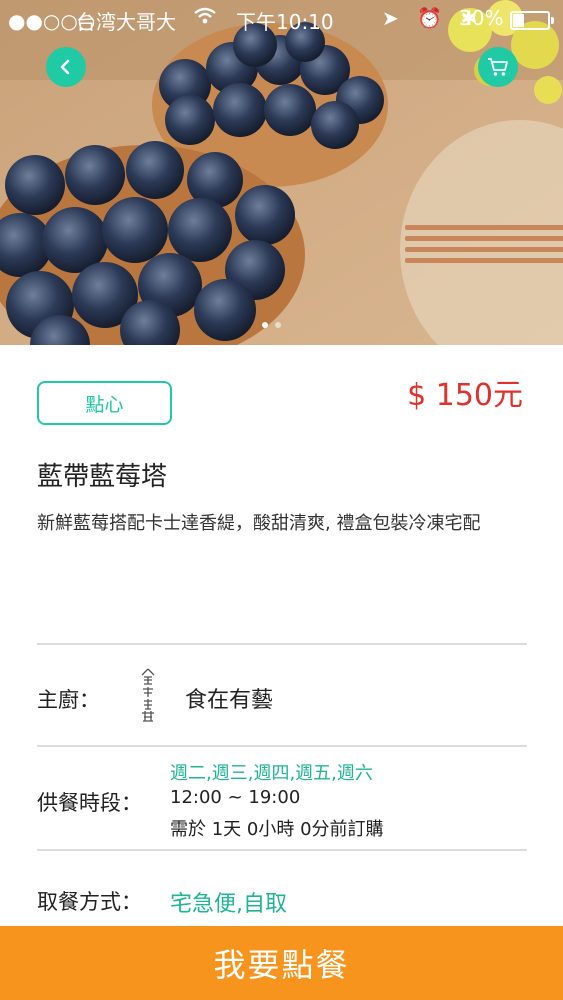 The height and width of the screenshot is (1000, 563). I want to click on category-tag: 點心, so click(104, 403).